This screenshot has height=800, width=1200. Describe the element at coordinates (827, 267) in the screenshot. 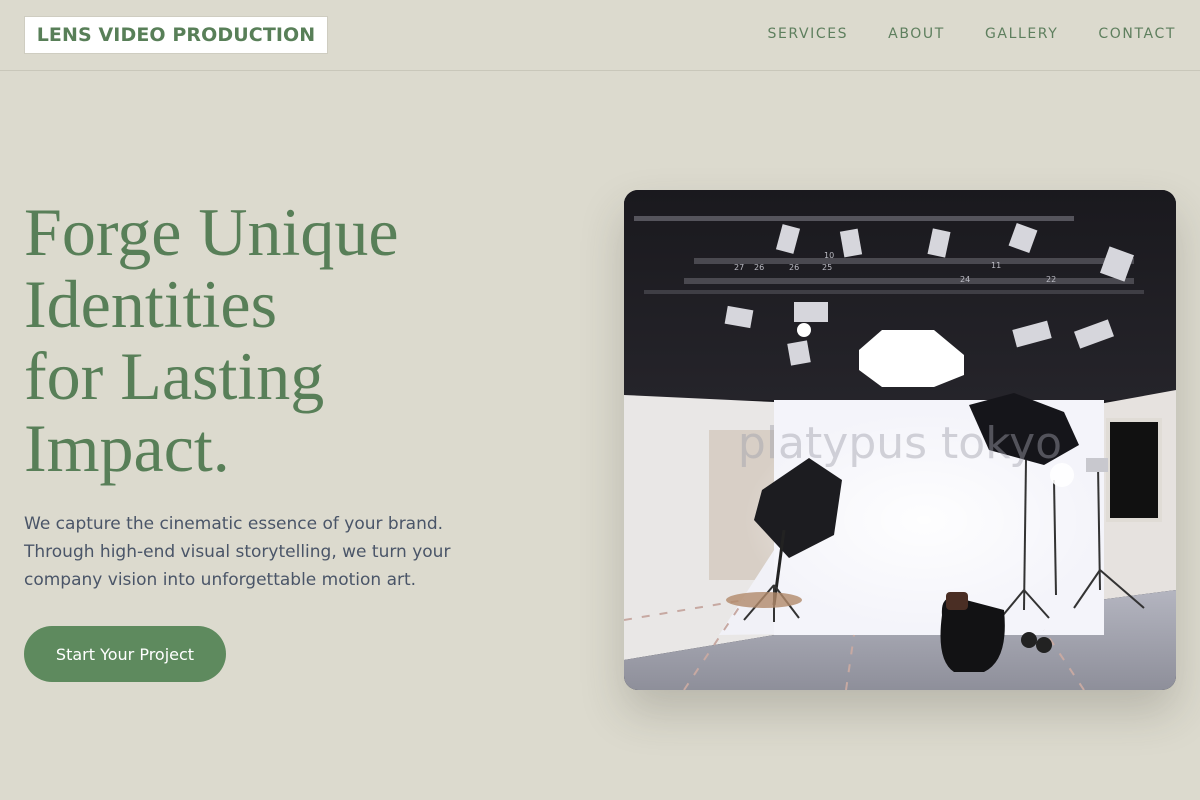

I see `svg-text: 25` at that location.